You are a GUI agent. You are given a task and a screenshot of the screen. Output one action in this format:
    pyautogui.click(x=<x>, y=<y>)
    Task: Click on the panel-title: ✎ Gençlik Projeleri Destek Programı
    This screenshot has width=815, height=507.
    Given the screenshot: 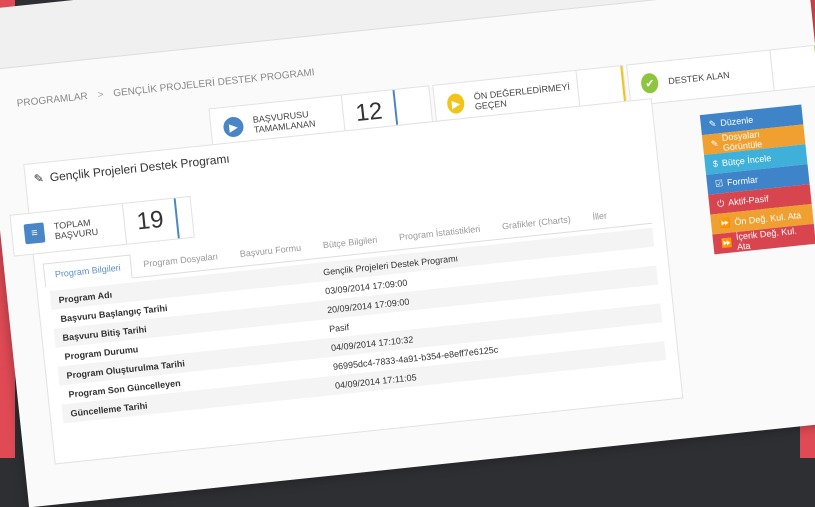 What is the action you would take?
    pyautogui.click(x=131, y=169)
    